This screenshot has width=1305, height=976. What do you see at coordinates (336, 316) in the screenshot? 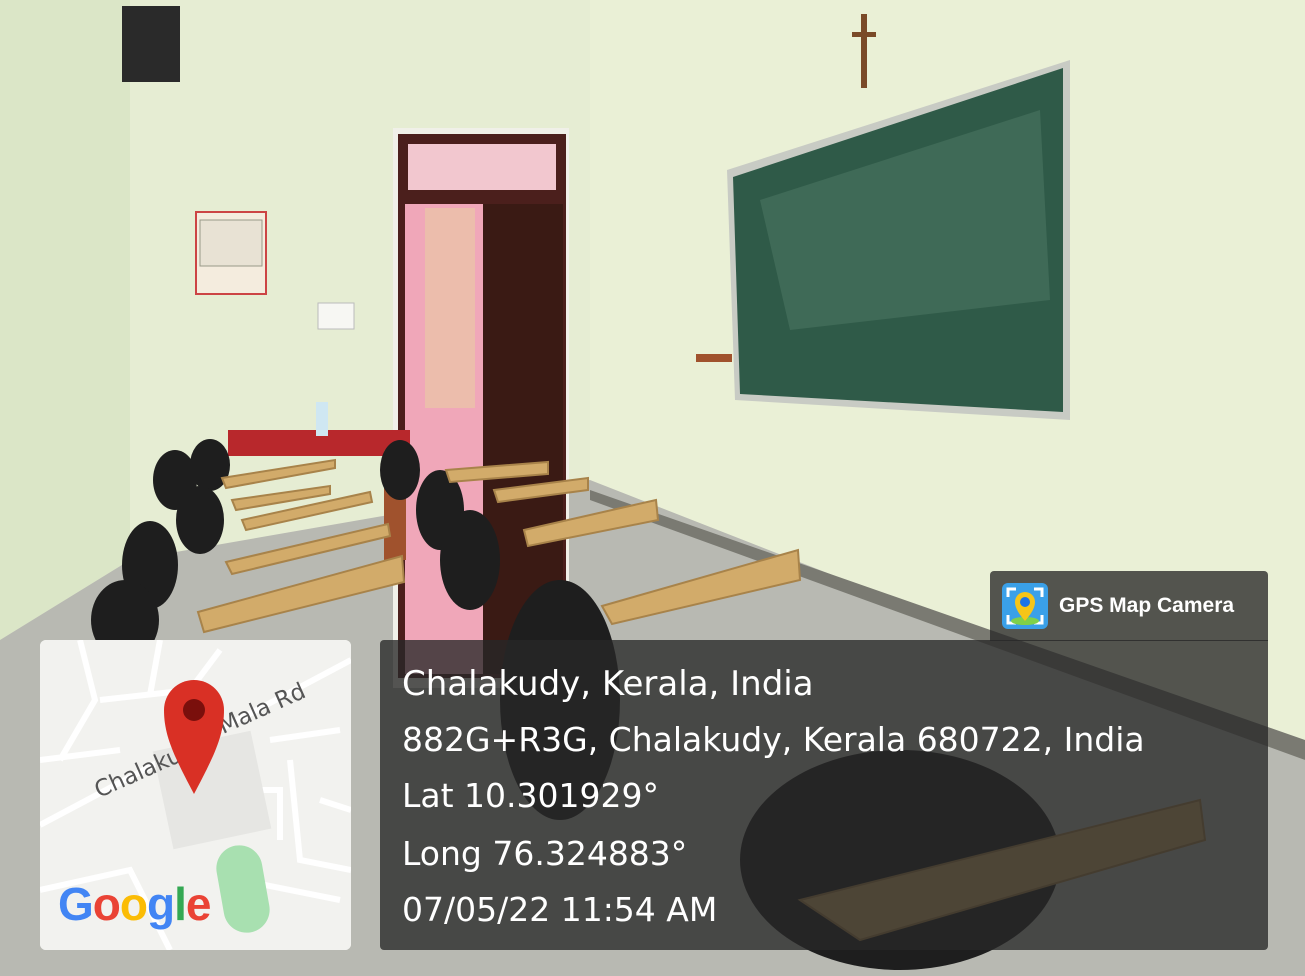
I see `switch-board` at bounding box center [336, 316].